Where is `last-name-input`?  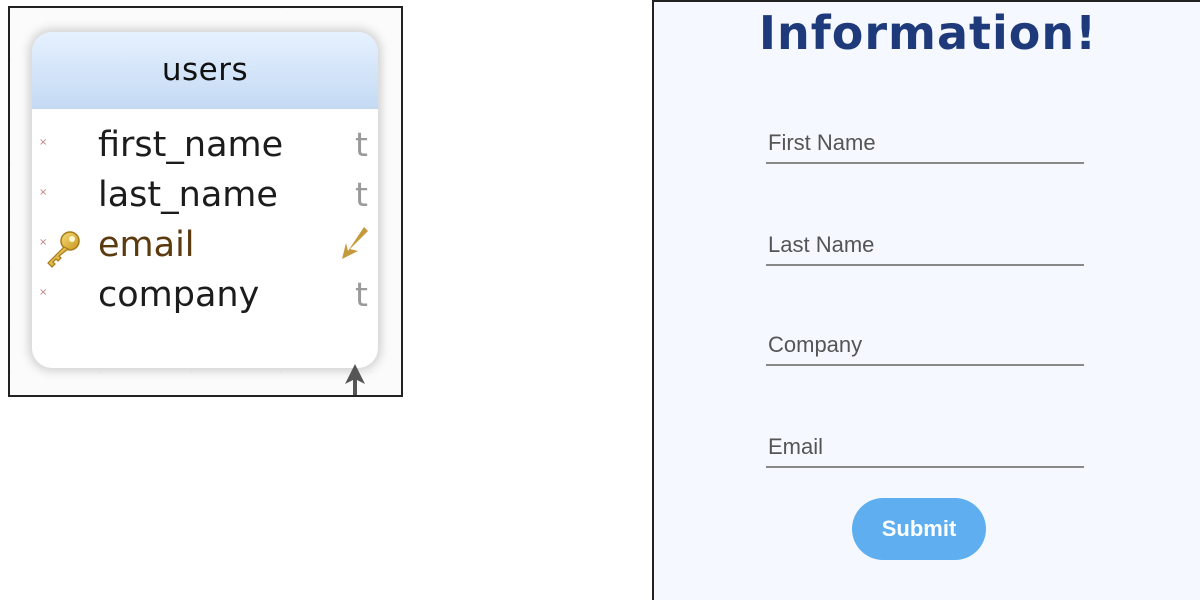 last-name-input is located at coordinates (925, 245).